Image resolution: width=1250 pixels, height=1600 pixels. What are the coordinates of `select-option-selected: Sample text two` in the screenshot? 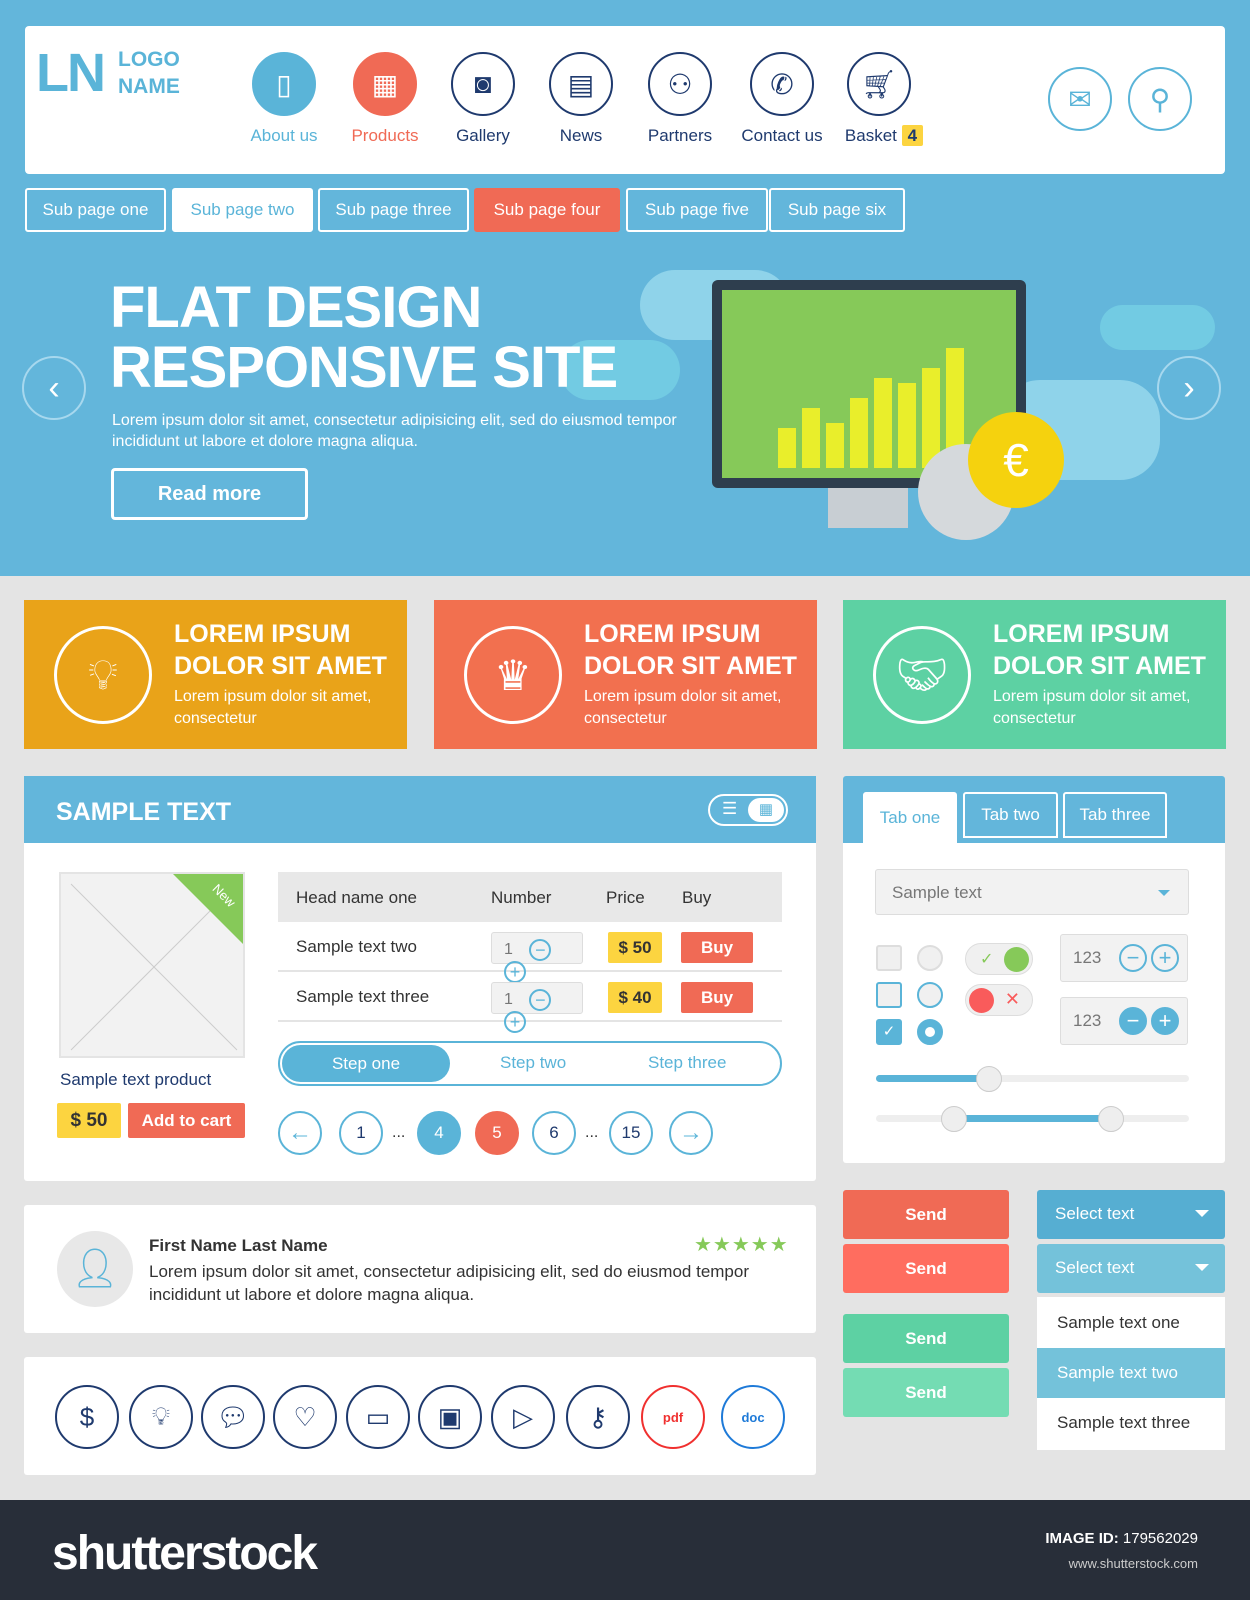 It's located at (1131, 1373).